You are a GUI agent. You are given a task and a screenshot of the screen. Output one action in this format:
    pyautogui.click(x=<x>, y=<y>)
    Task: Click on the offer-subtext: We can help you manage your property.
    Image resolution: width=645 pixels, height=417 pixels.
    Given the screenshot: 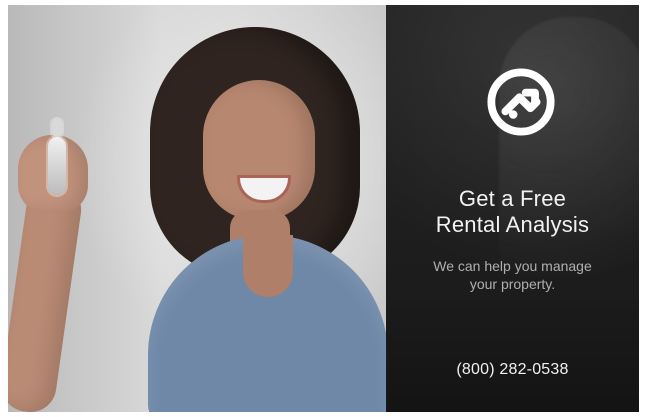 What is the action you would take?
    pyautogui.click(x=512, y=275)
    